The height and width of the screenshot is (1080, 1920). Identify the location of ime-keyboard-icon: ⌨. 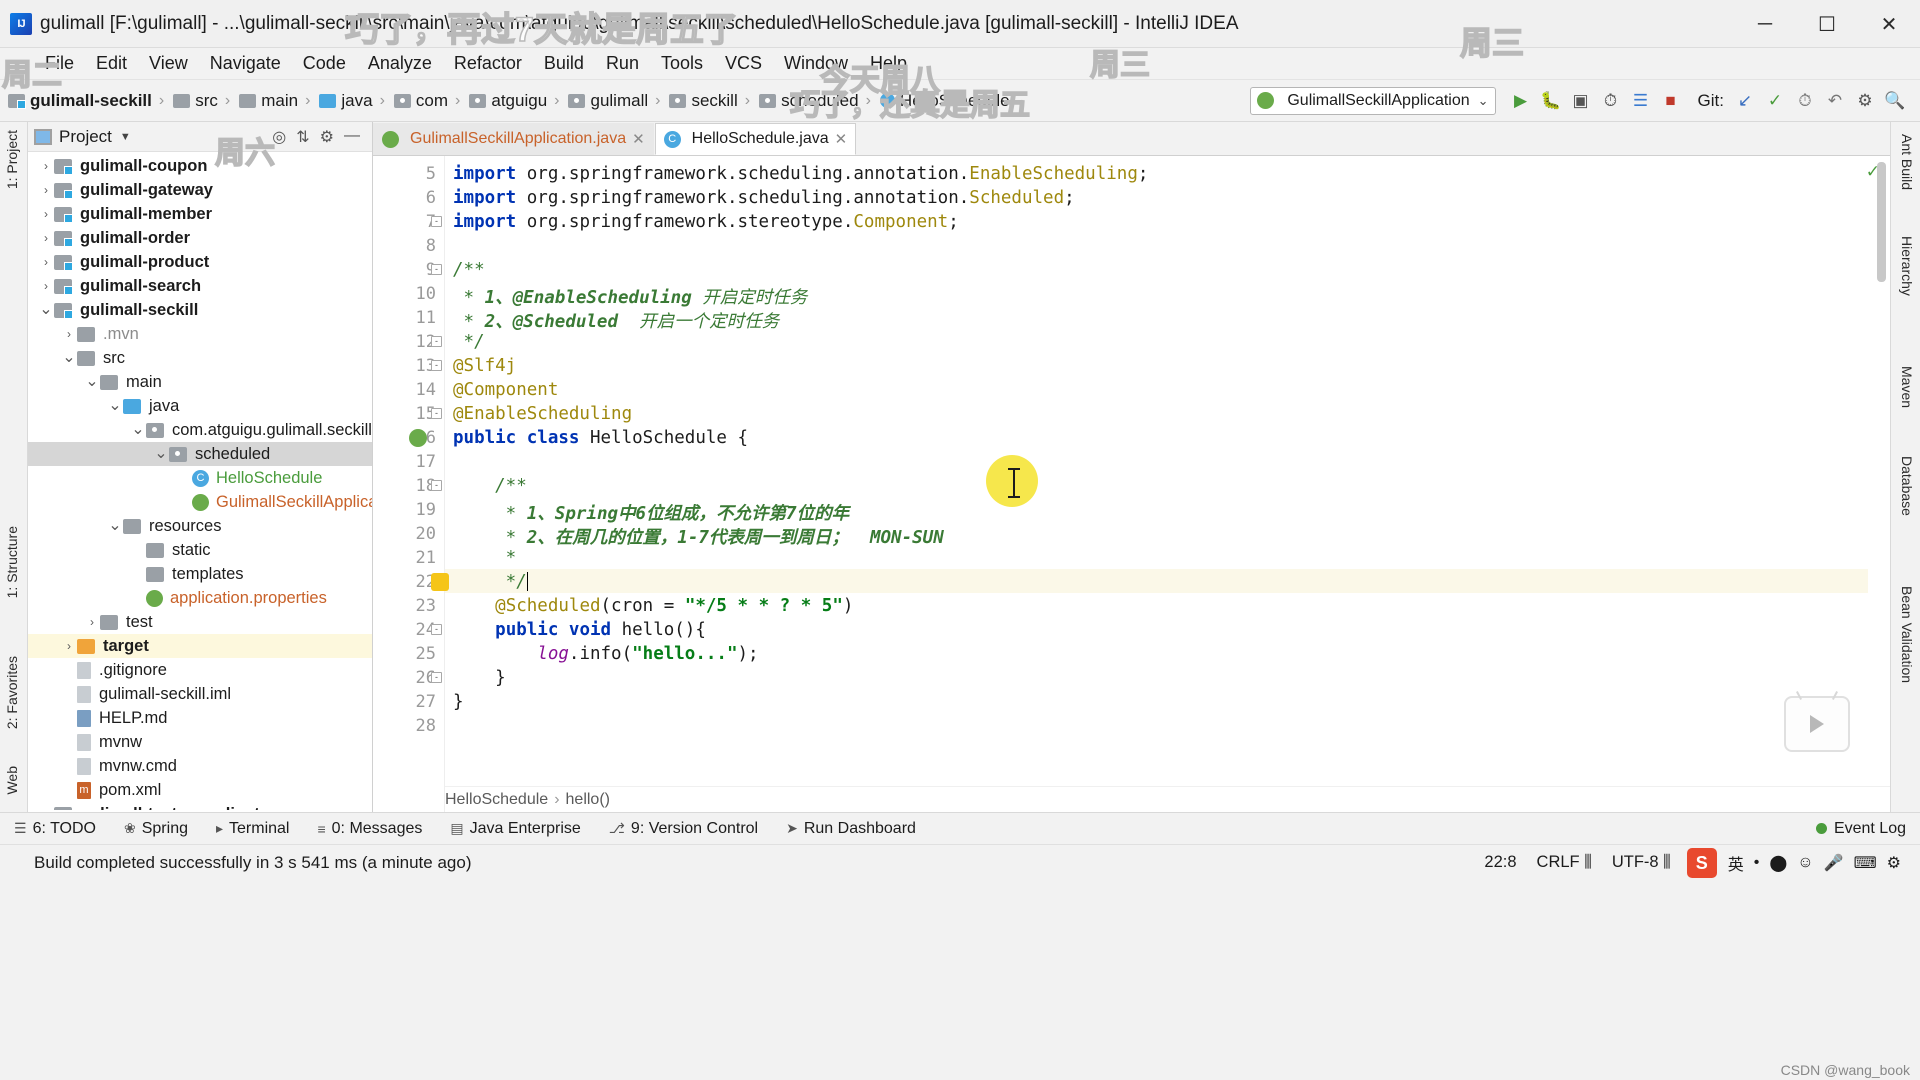
(1865, 863).